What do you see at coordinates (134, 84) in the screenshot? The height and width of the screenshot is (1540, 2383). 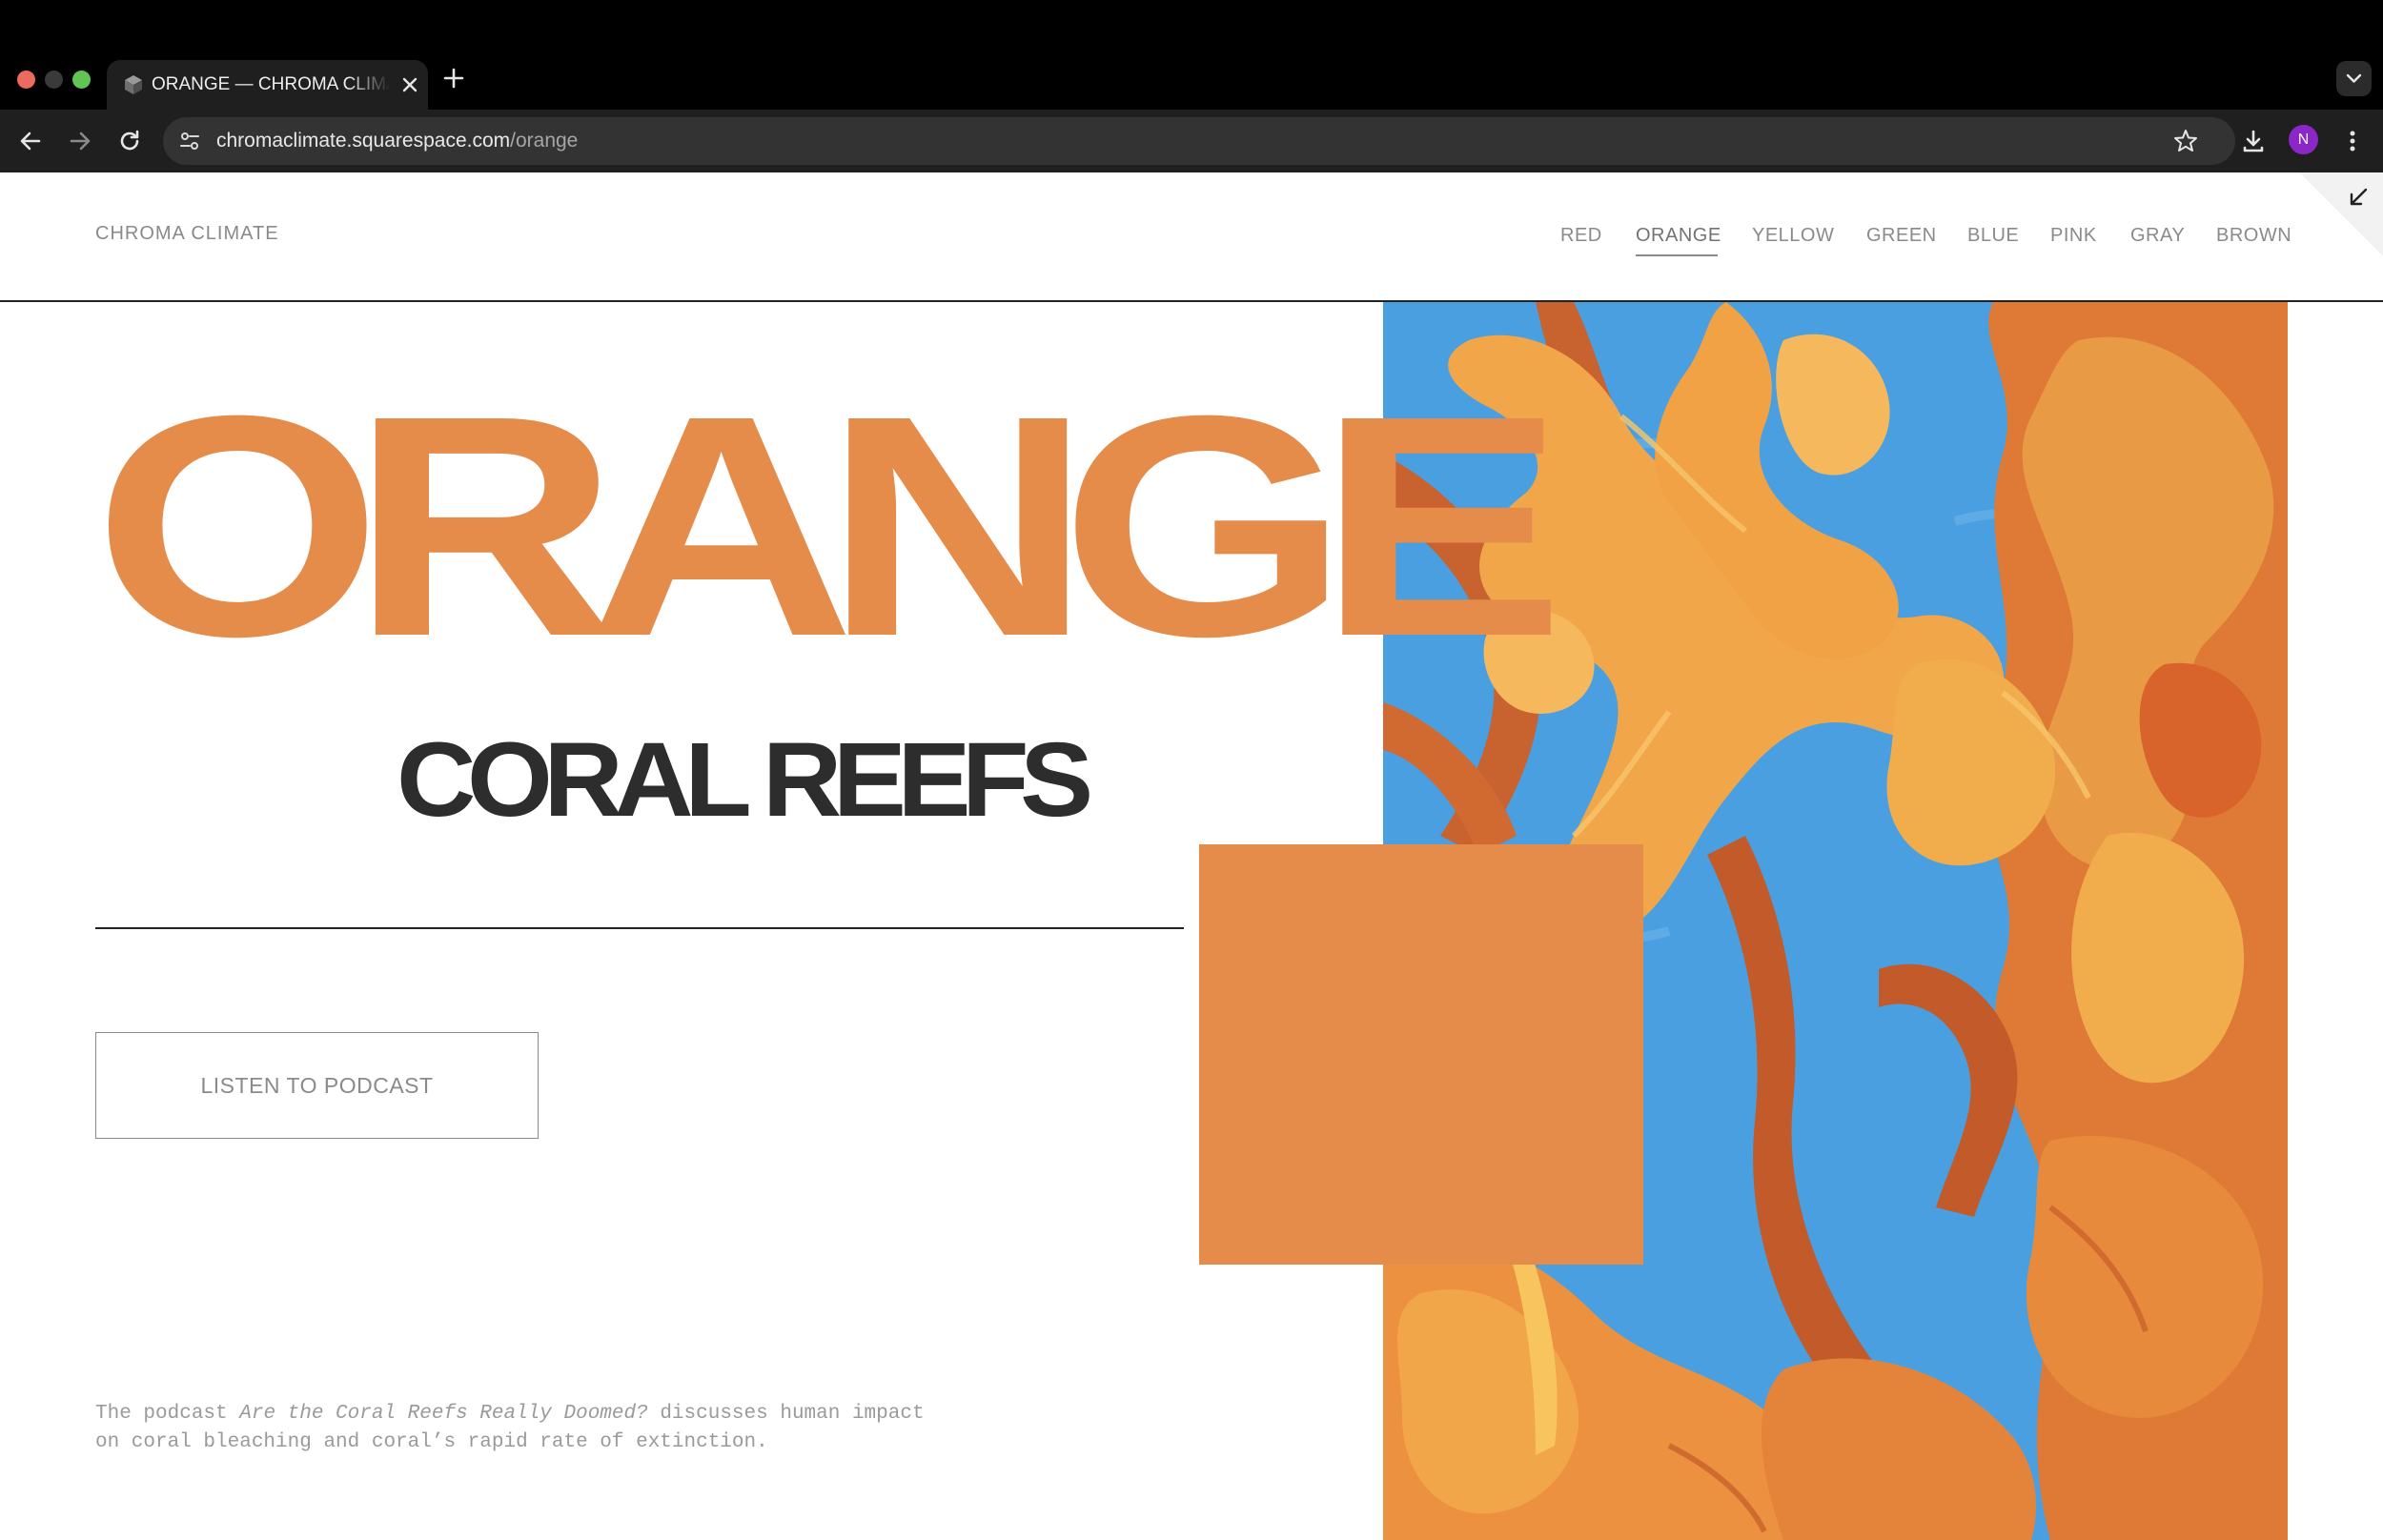 I see `cube-icon` at bounding box center [134, 84].